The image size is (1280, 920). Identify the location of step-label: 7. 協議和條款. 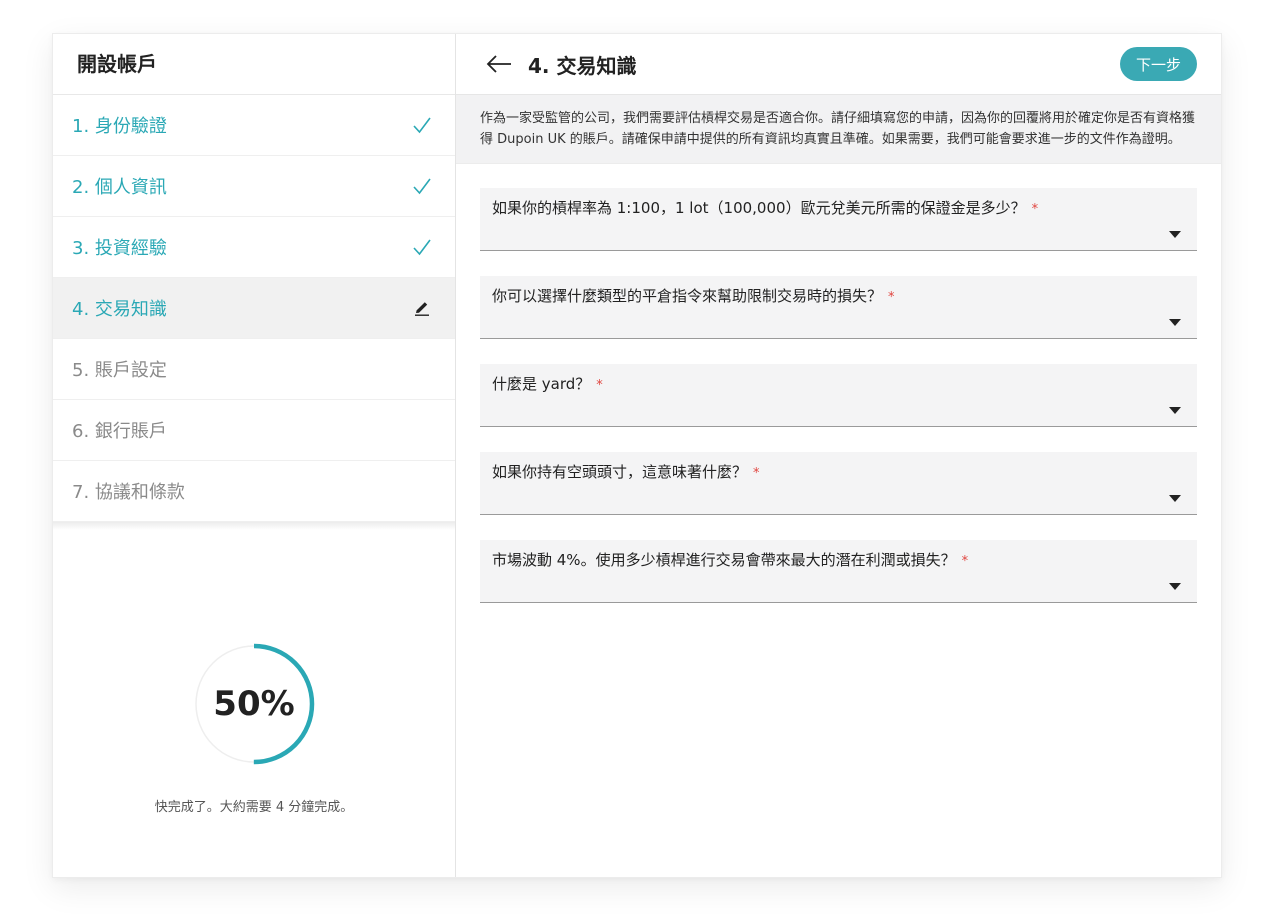
(128, 492).